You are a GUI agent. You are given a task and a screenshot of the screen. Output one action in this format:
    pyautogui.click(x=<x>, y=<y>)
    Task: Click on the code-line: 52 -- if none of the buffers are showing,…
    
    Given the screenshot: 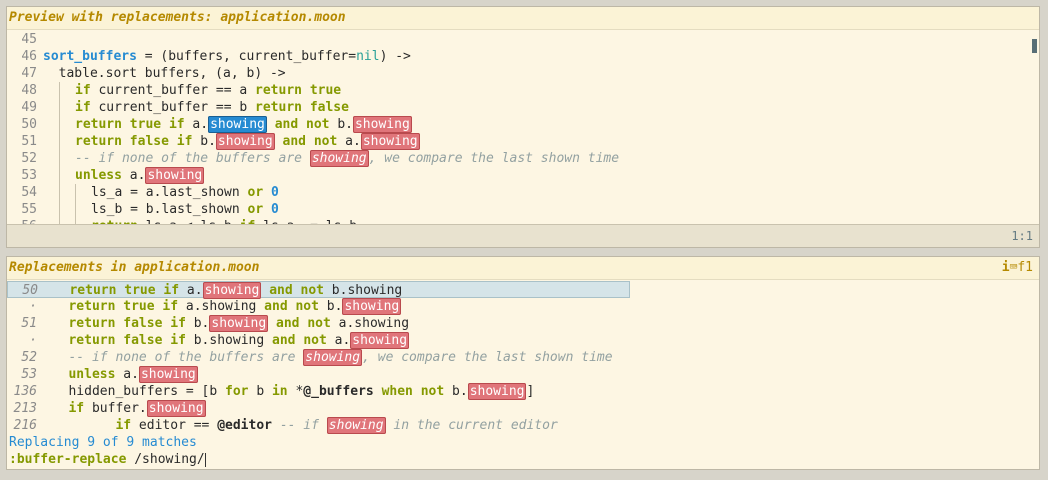 What is the action you would take?
    pyautogui.click(x=320, y=158)
    